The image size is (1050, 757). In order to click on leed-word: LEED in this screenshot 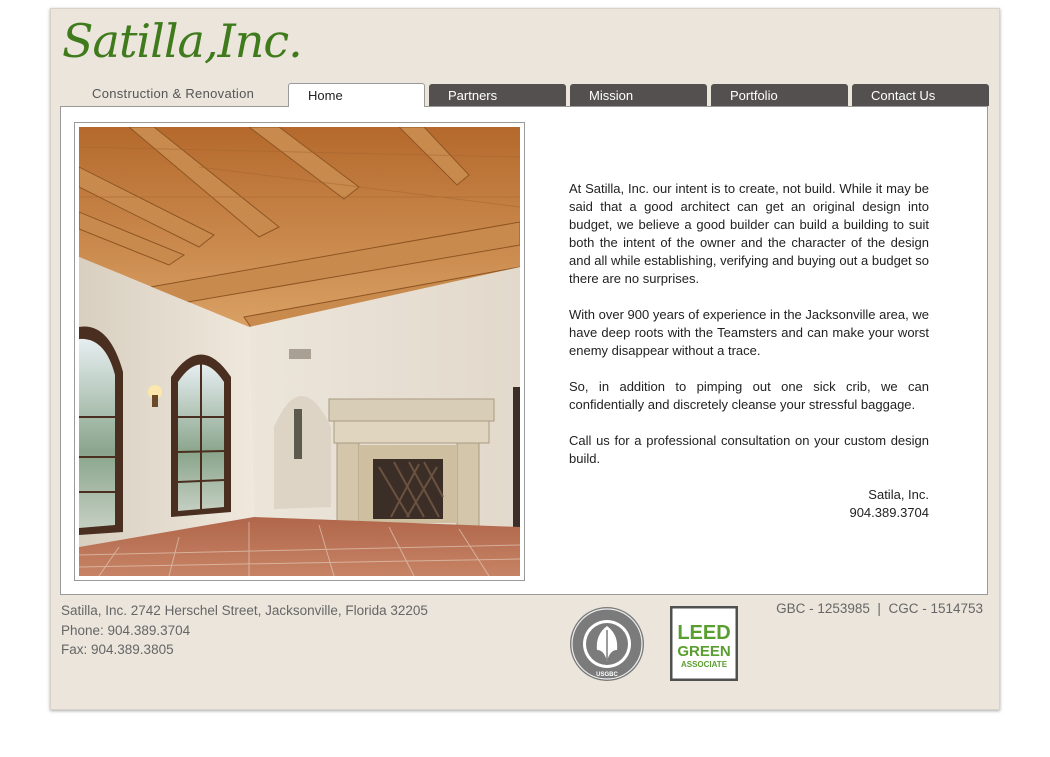, I will do `click(703, 633)`.